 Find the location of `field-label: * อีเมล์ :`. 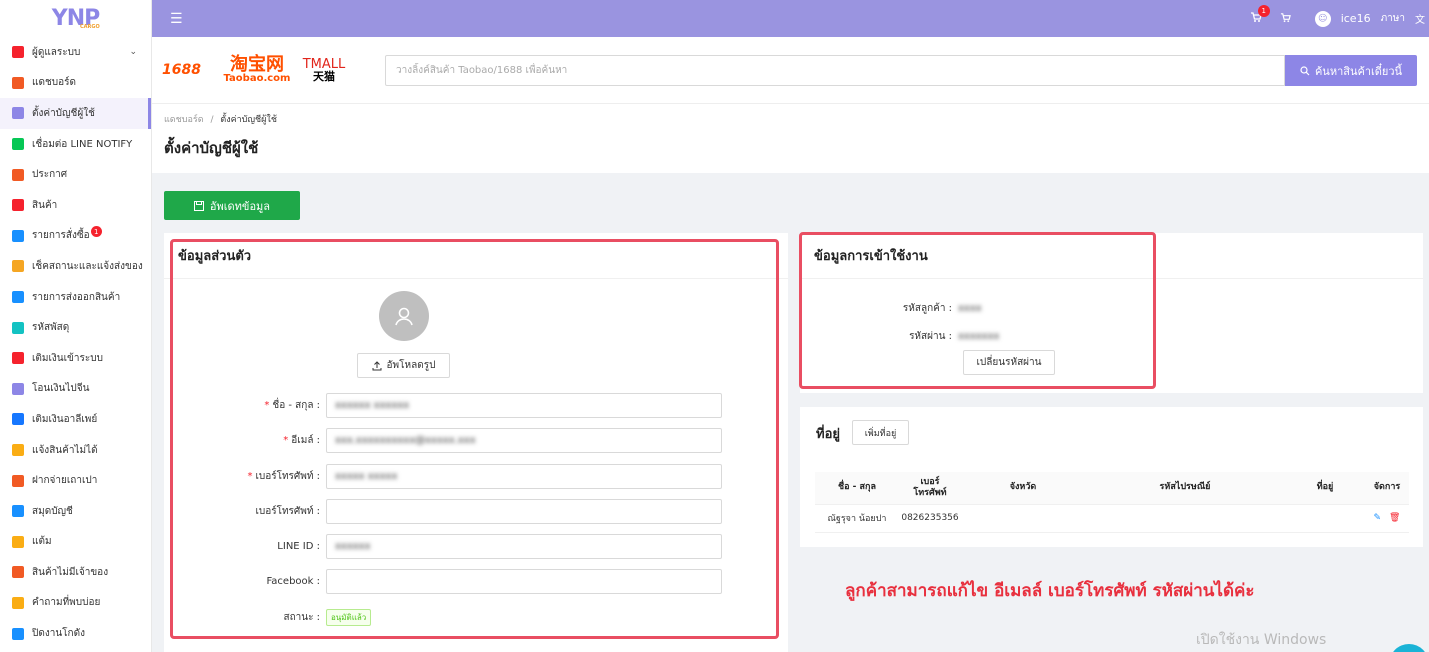

field-label: * อีเมล์ : is located at coordinates (245, 440).